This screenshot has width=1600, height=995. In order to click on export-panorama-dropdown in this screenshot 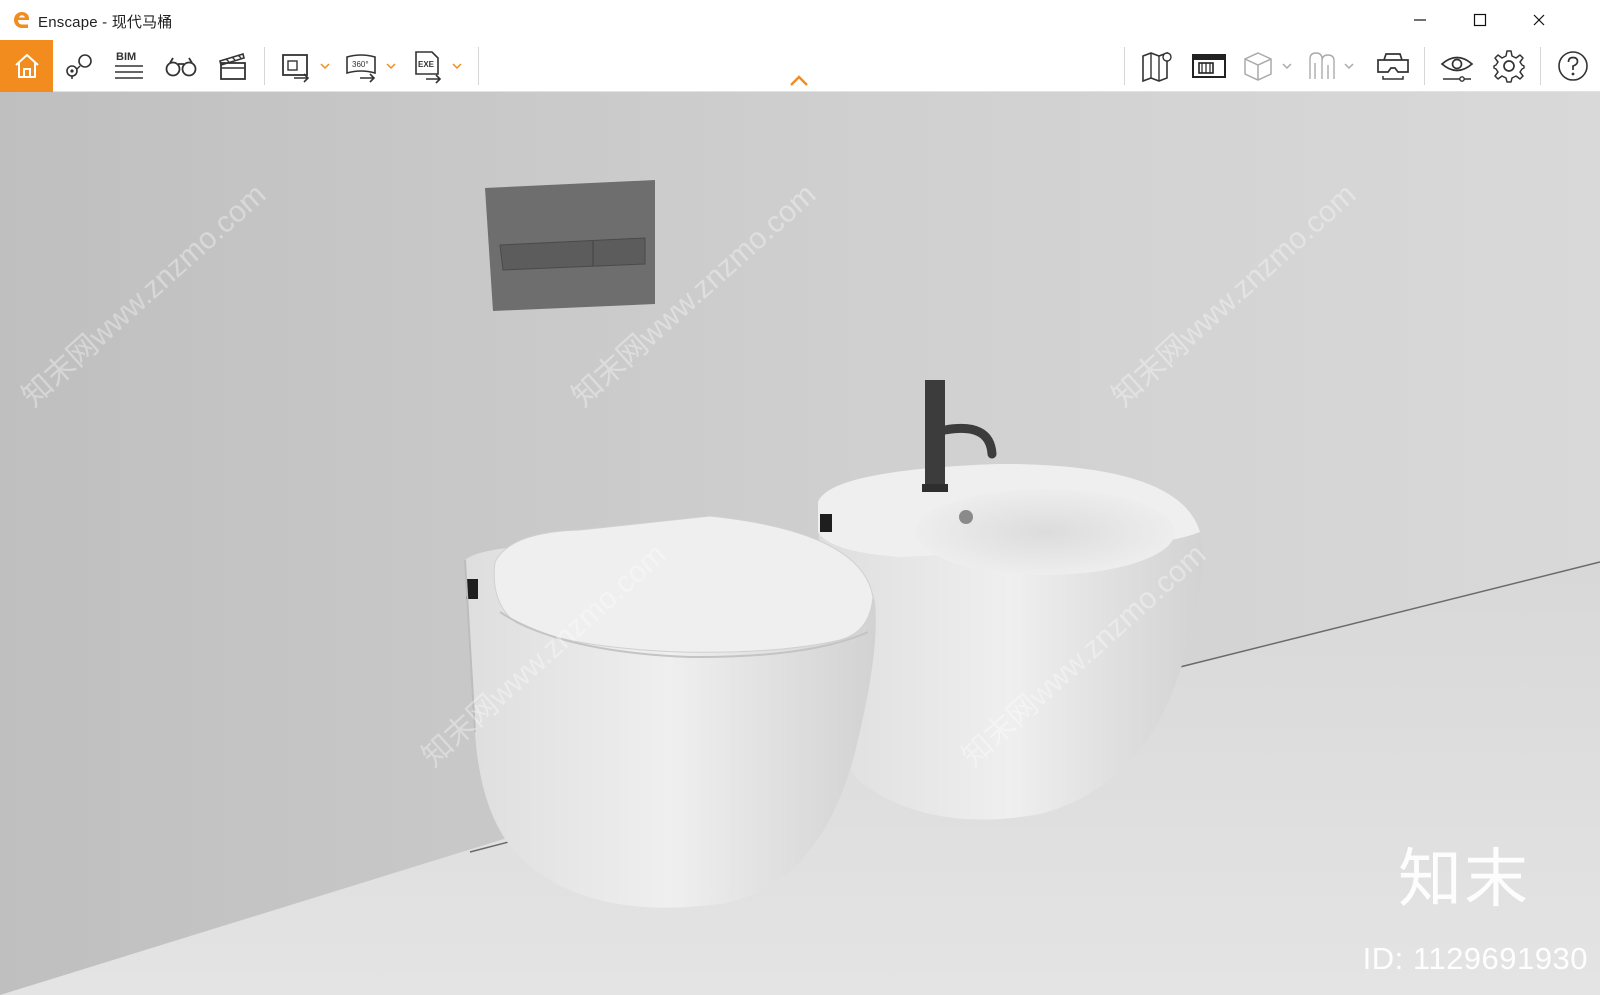, I will do `click(391, 66)`.